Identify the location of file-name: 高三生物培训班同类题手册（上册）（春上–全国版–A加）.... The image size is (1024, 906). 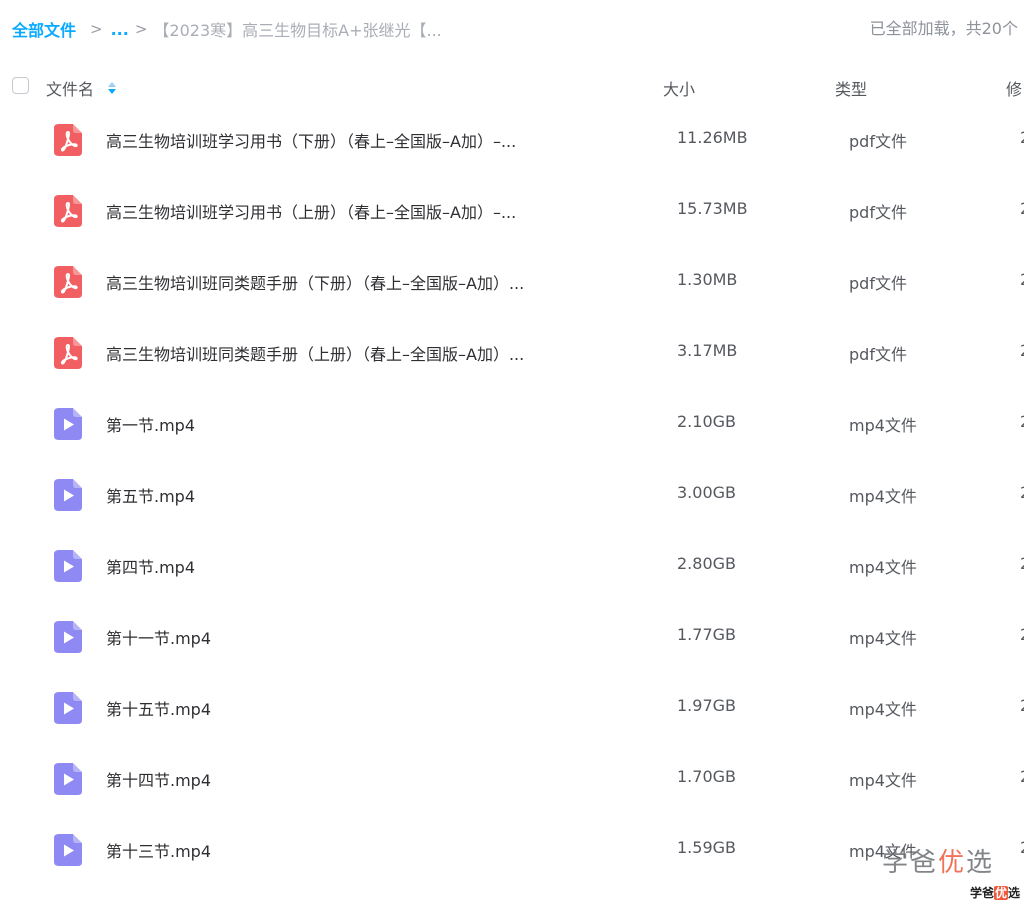
(315, 353).